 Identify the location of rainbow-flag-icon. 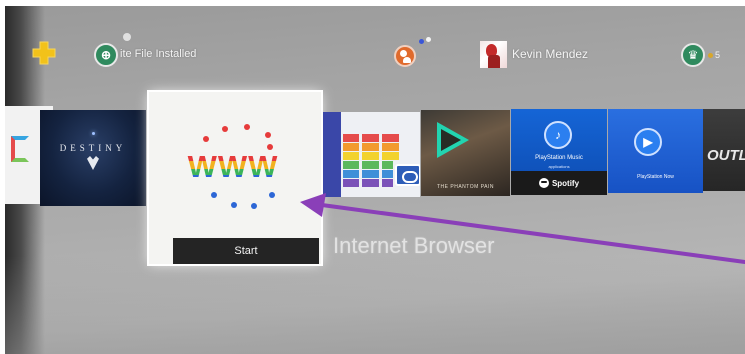
(380, 154).